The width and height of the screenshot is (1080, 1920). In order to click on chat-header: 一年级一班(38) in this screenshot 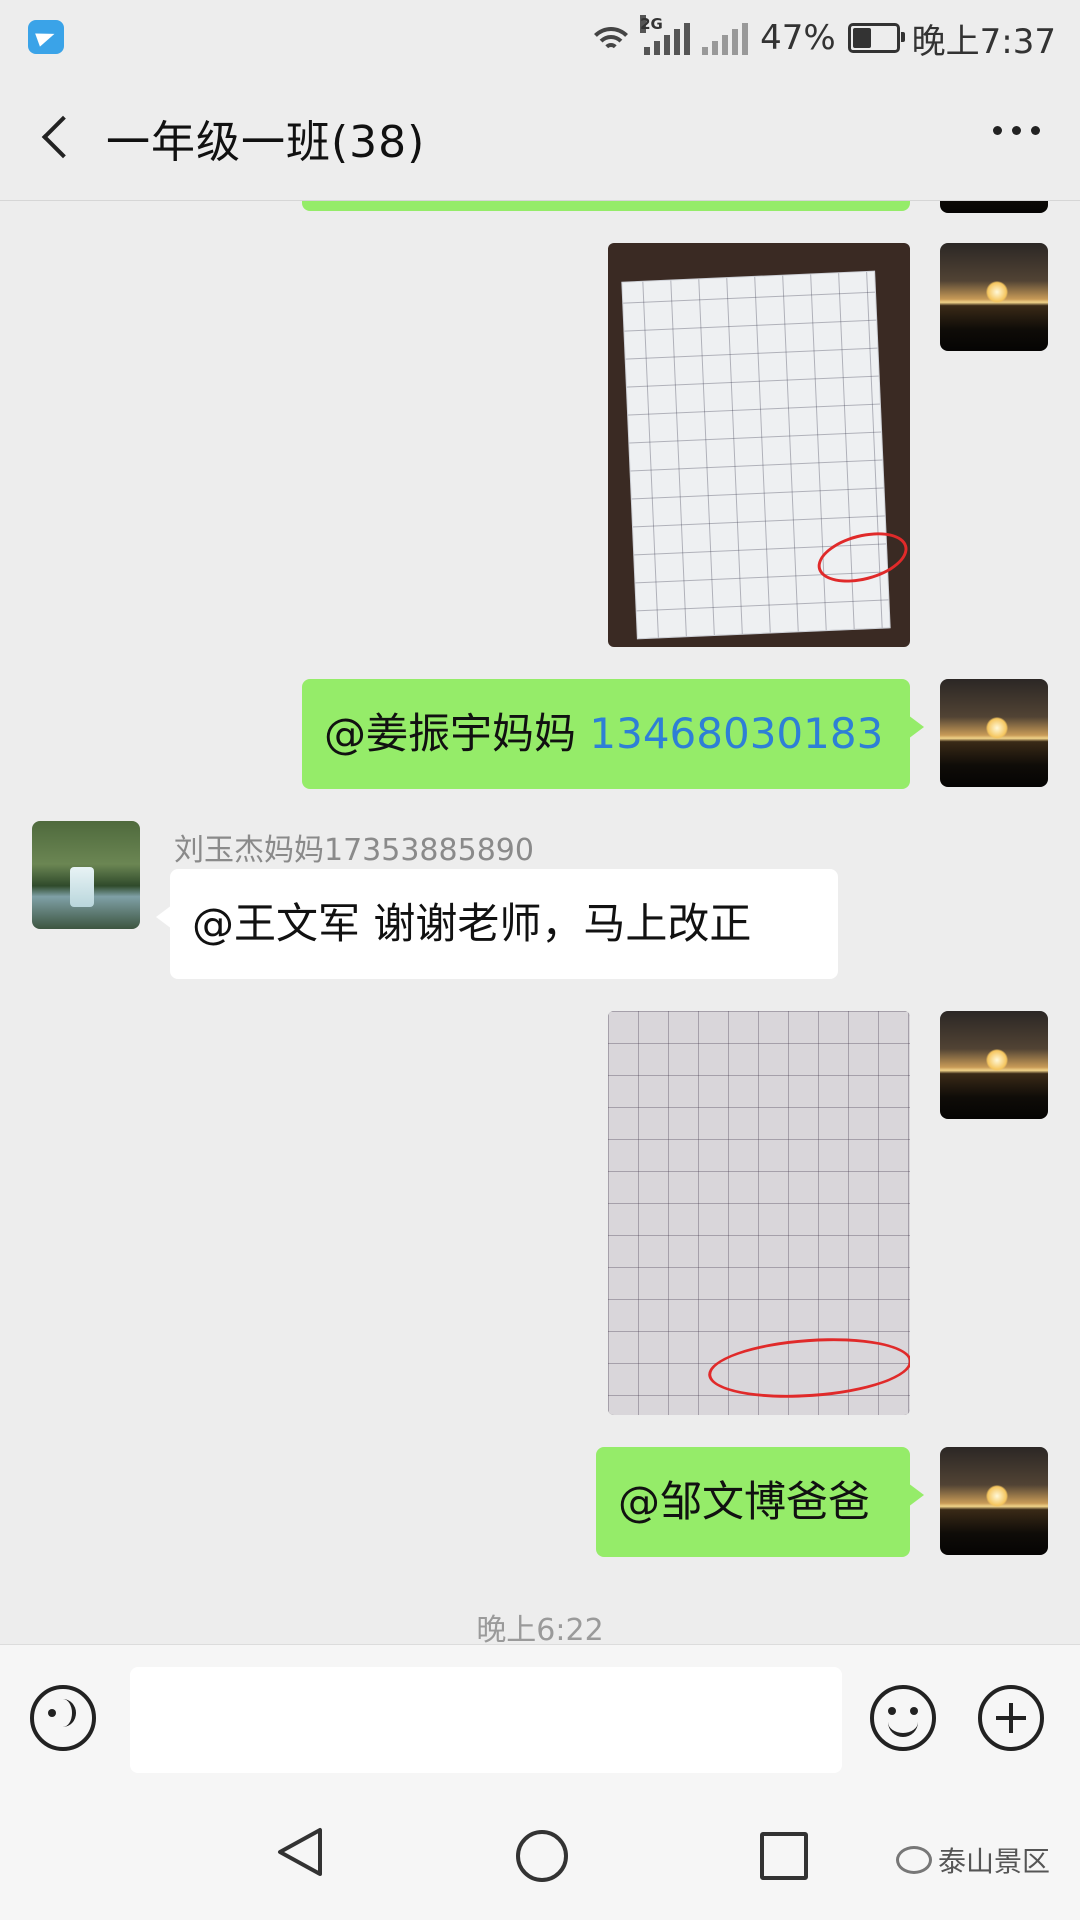, I will do `click(540, 138)`.